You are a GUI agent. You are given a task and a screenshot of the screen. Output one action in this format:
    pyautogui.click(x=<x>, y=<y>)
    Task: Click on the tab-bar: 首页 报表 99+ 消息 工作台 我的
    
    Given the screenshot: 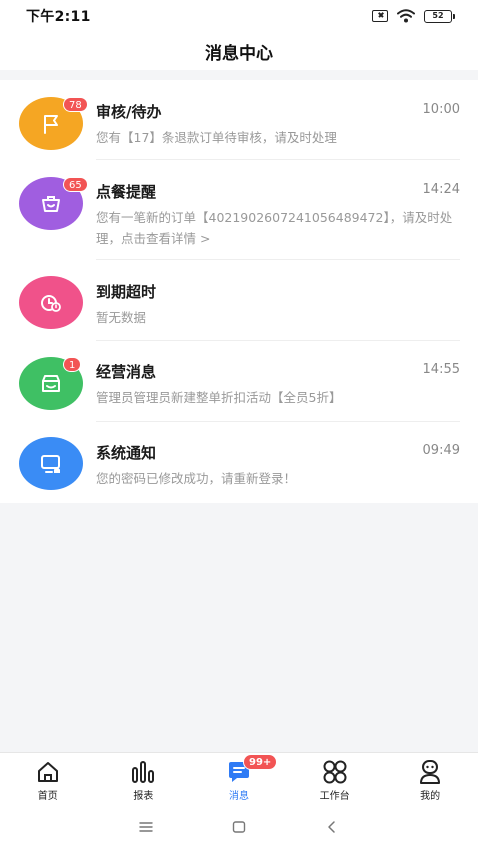 What is the action you would take?
    pyautogui.click(x=239, y=778)
    